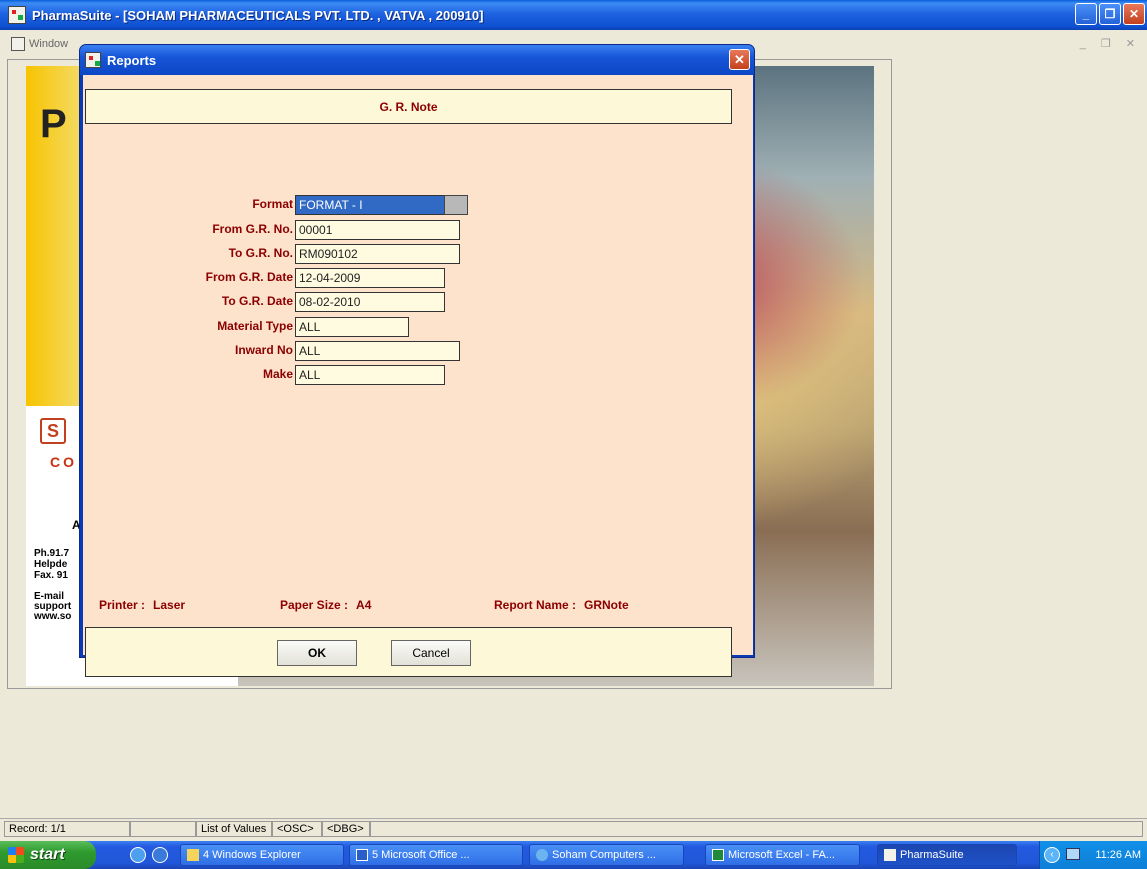  Describe the element at coordinates (314, 605) in the screenshot. I see `paper-size-label: Paper Size :` at that location.